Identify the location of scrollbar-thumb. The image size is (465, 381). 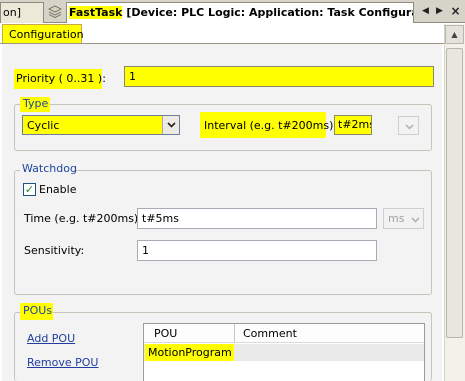
(454, 193).